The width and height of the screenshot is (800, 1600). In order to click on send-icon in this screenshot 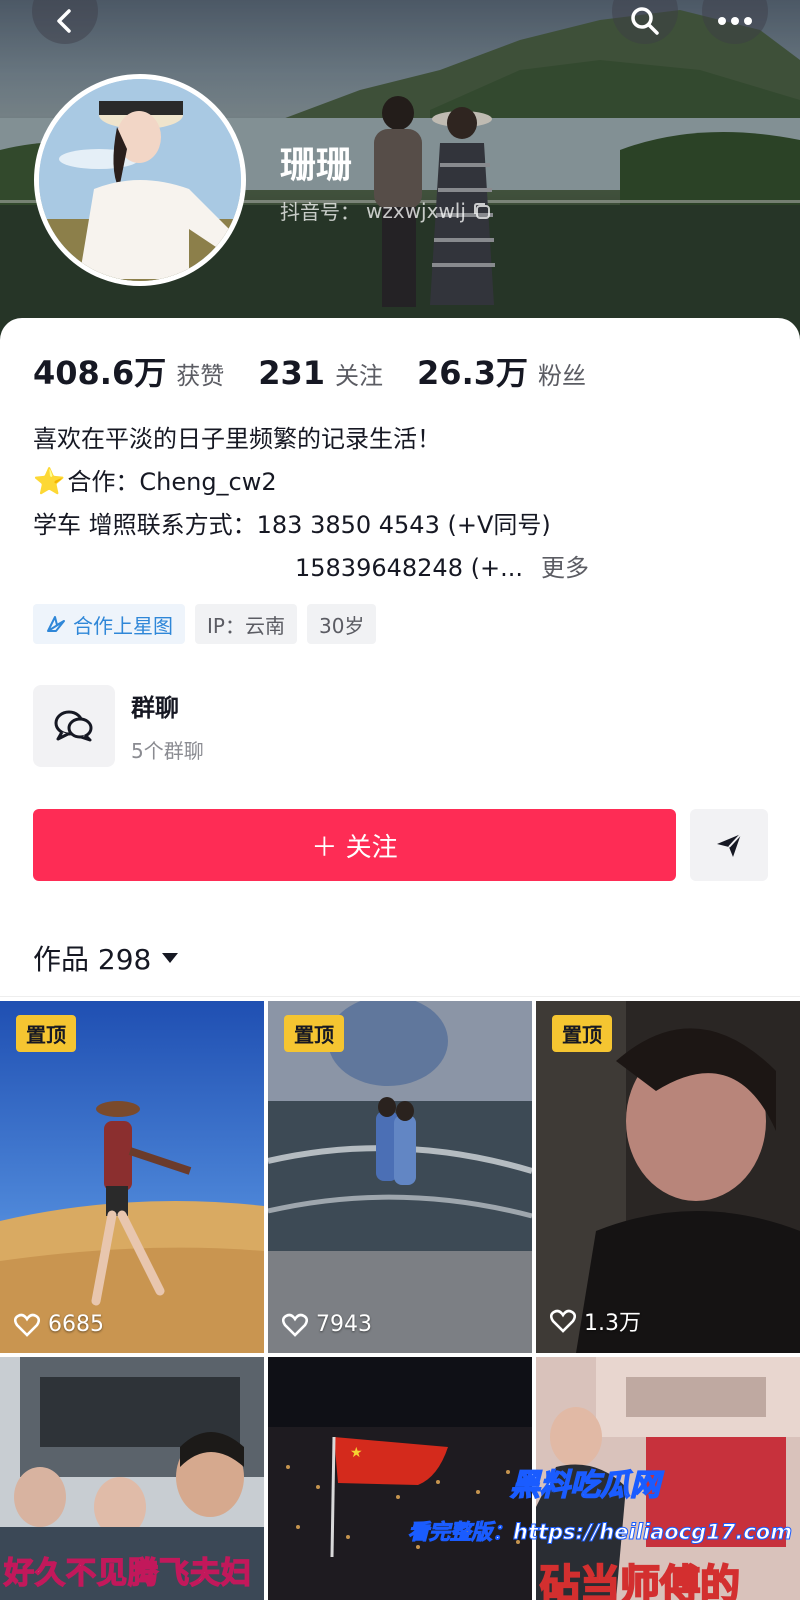, I will do `click(729, 845)`.